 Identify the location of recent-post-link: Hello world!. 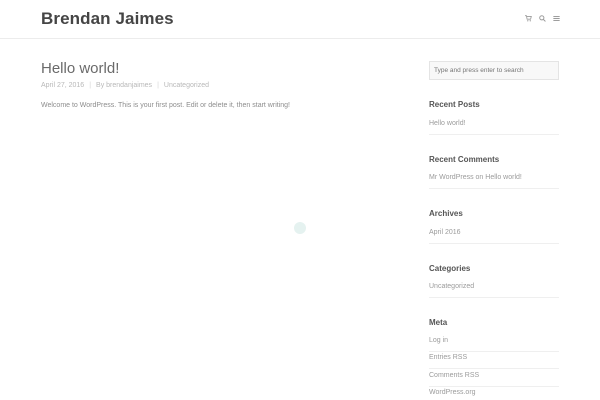
(494, 127).